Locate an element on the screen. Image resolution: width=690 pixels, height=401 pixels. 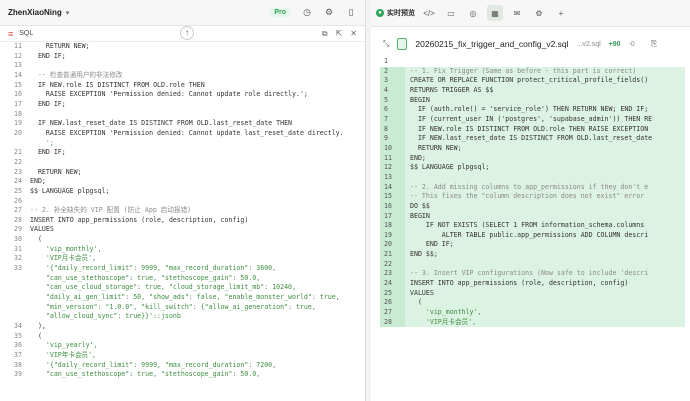
workspace-header: ZhenXiaoNing ▾ Pro ◷ ⚙ ▯ is located at coordinates (182, 13).